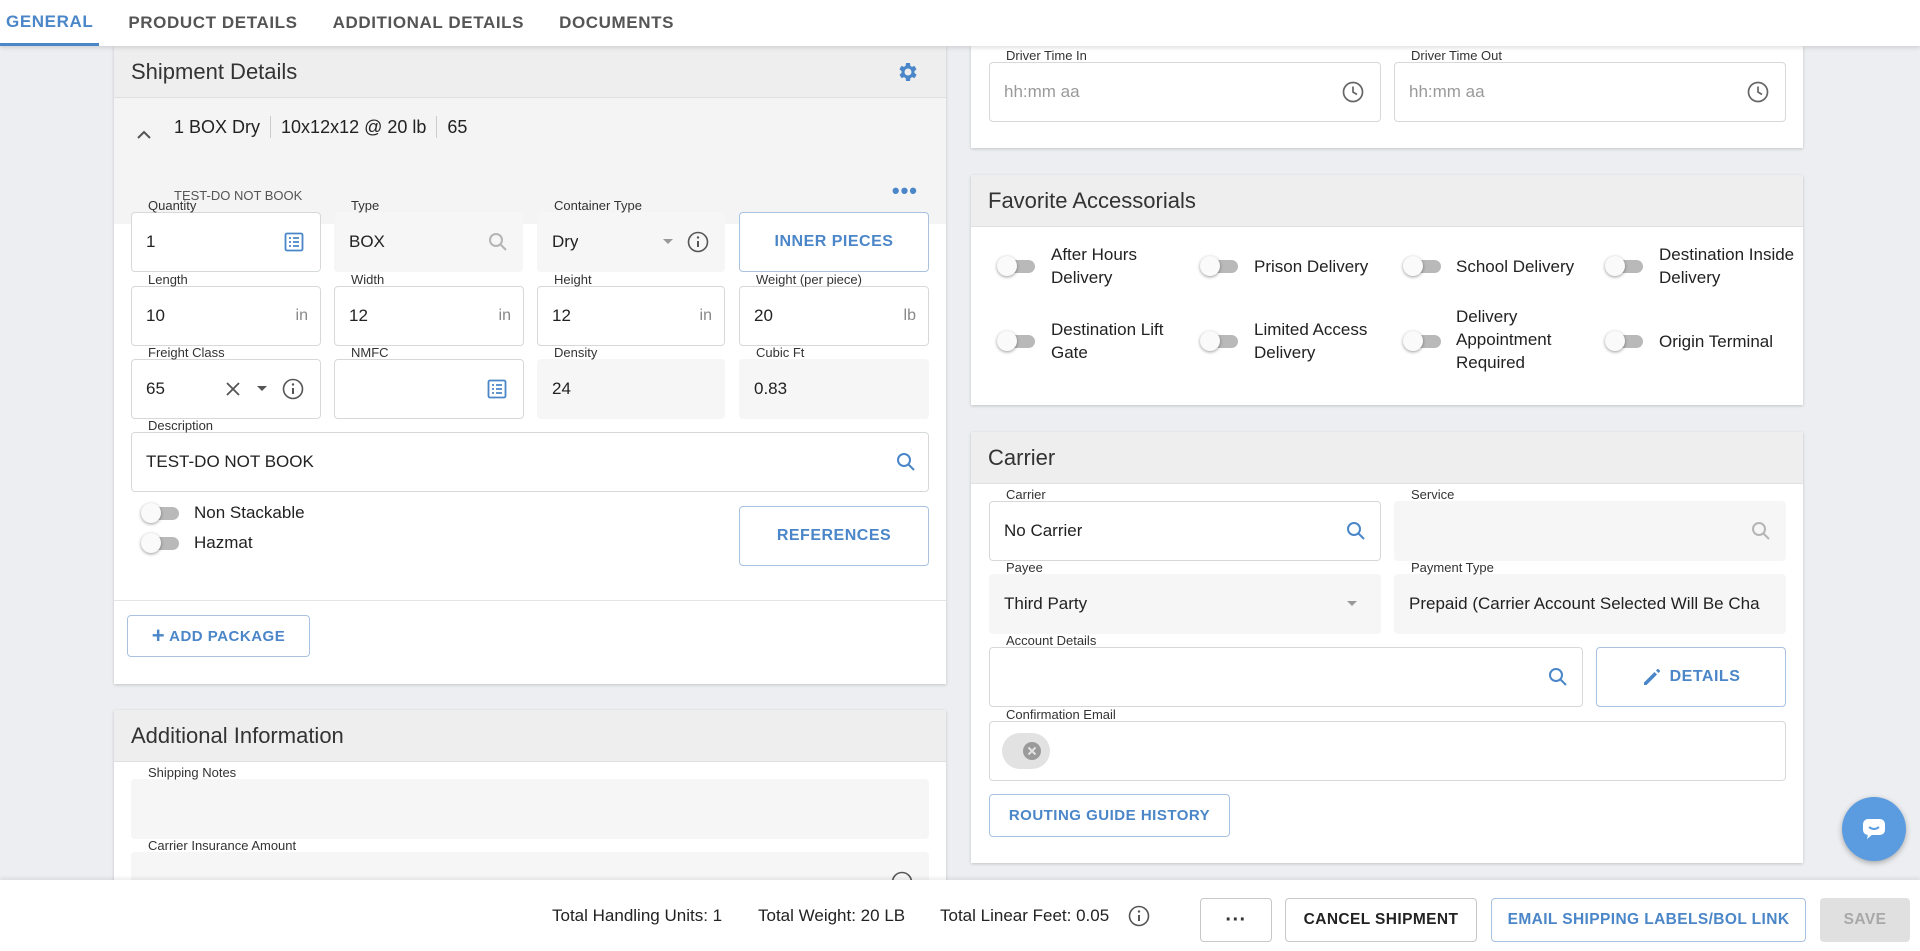  I want to click on width-field: Width 12 in, so click(429, 309).